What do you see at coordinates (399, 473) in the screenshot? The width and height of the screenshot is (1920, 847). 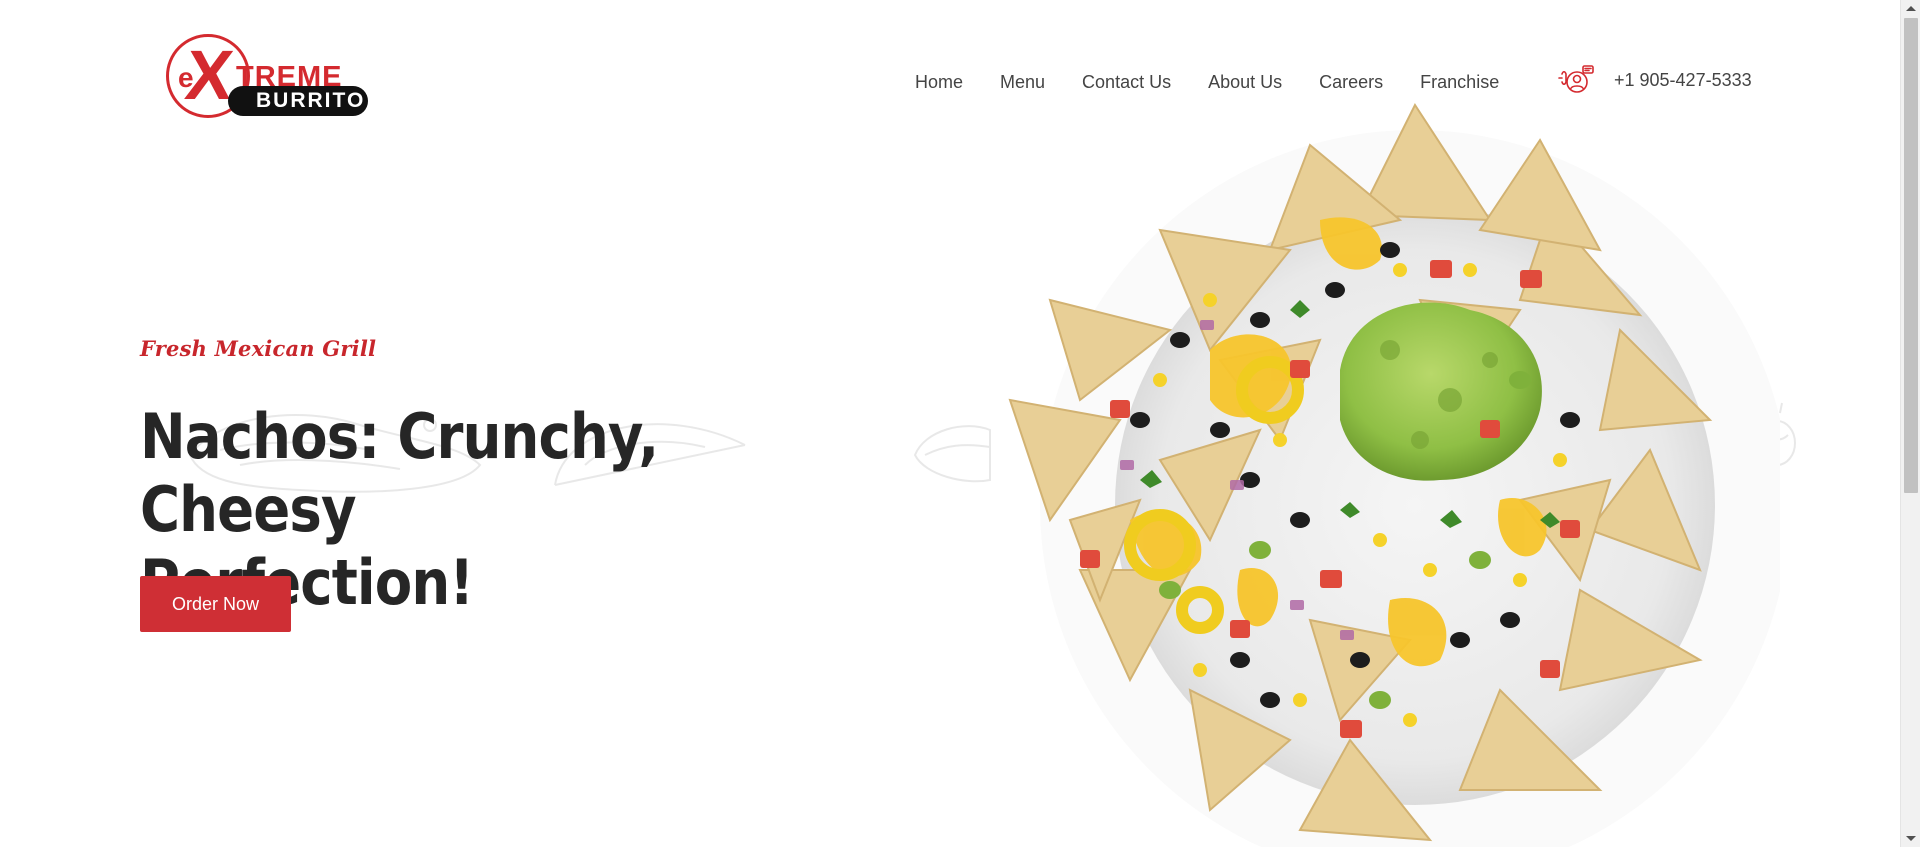 I see `hero-headline-line-1: Nachos: Crunchy, Cheesy` at bounding box center [399, 473].